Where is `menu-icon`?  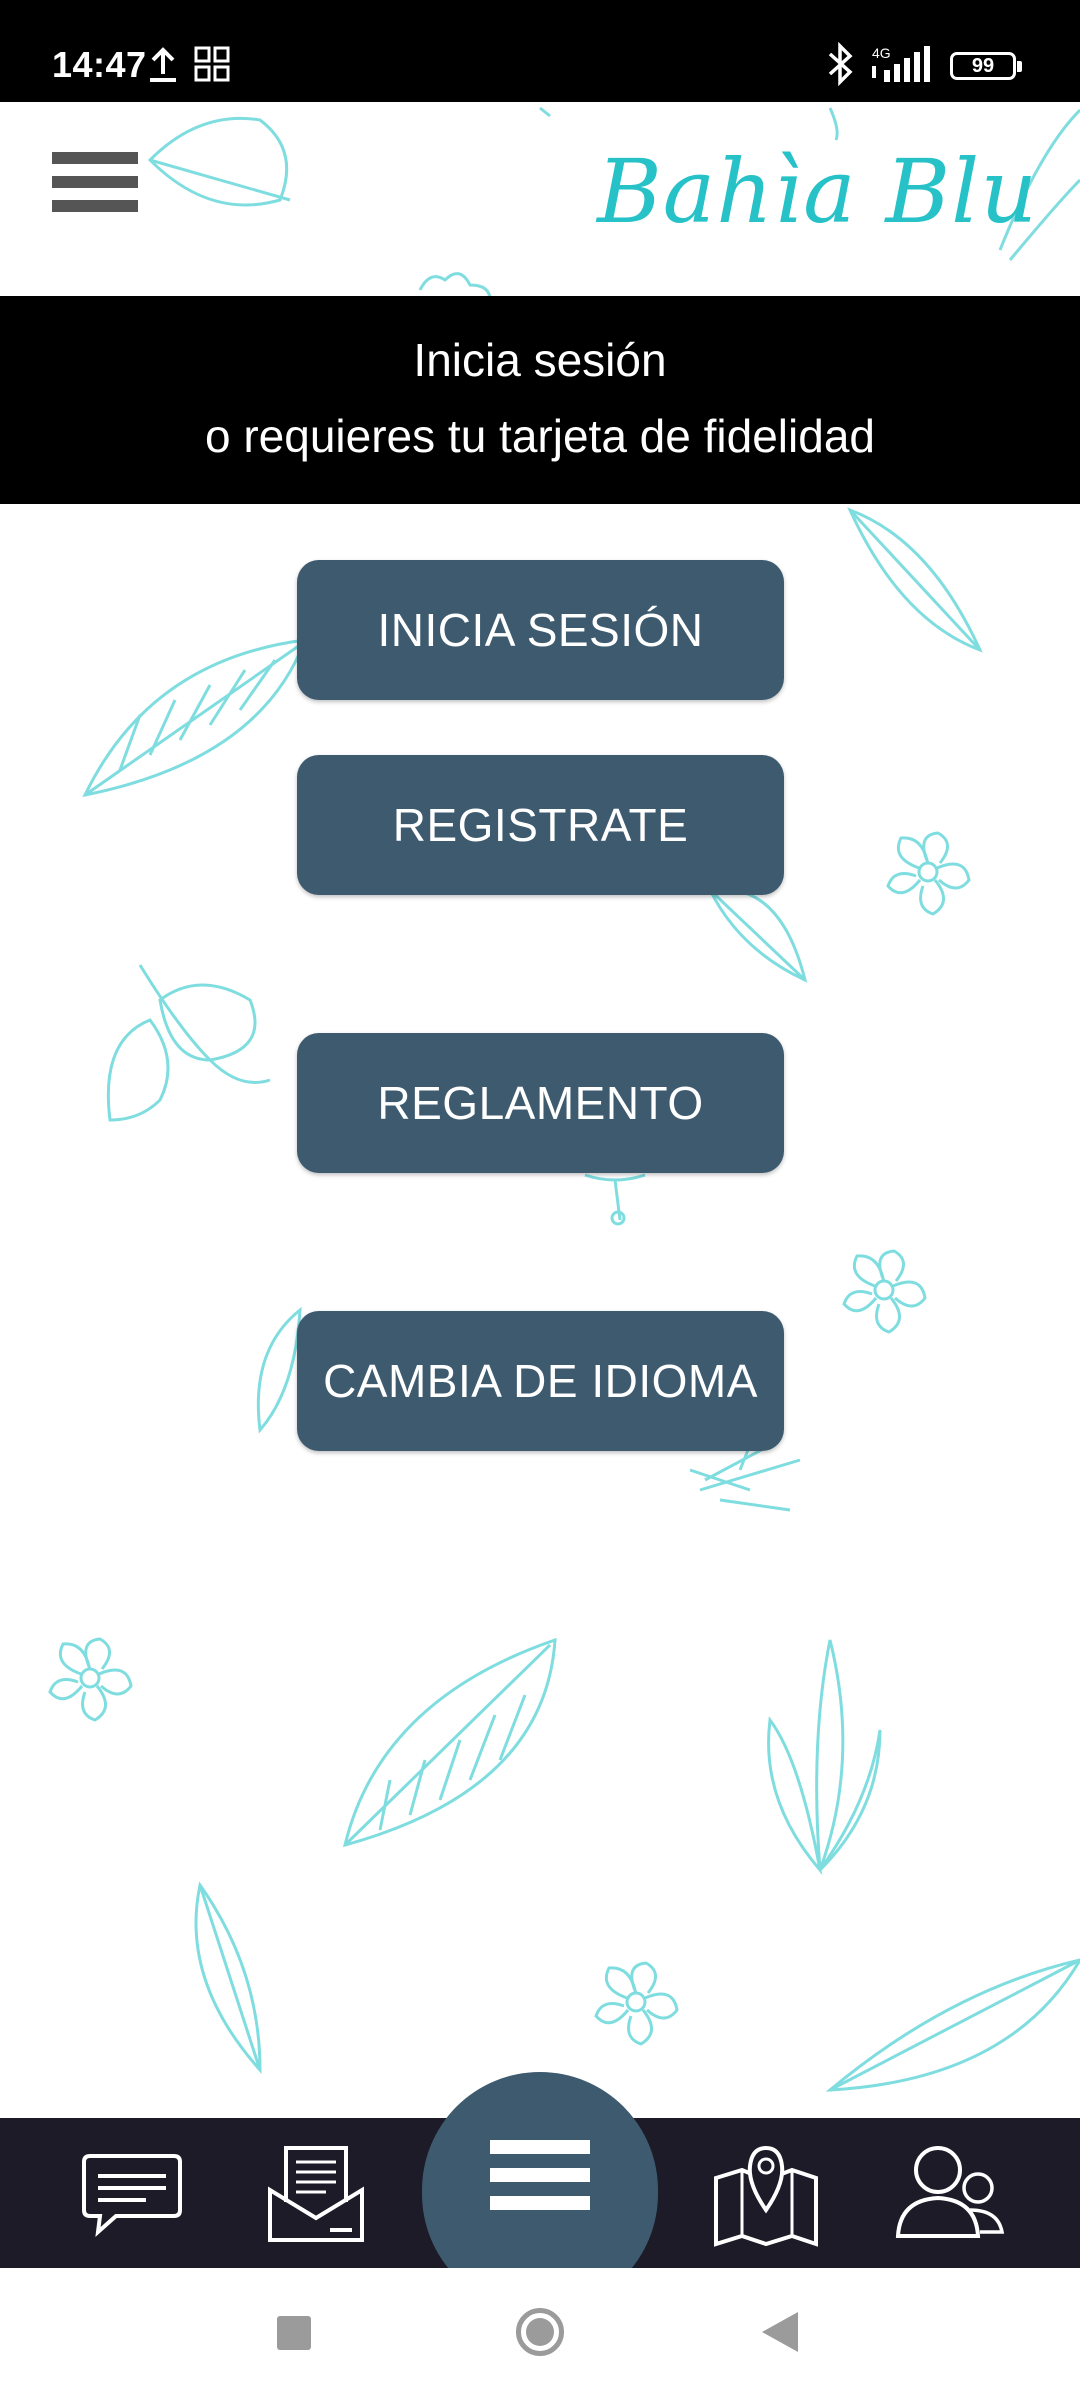
menu-icon is located at coordinates (540, 2182).